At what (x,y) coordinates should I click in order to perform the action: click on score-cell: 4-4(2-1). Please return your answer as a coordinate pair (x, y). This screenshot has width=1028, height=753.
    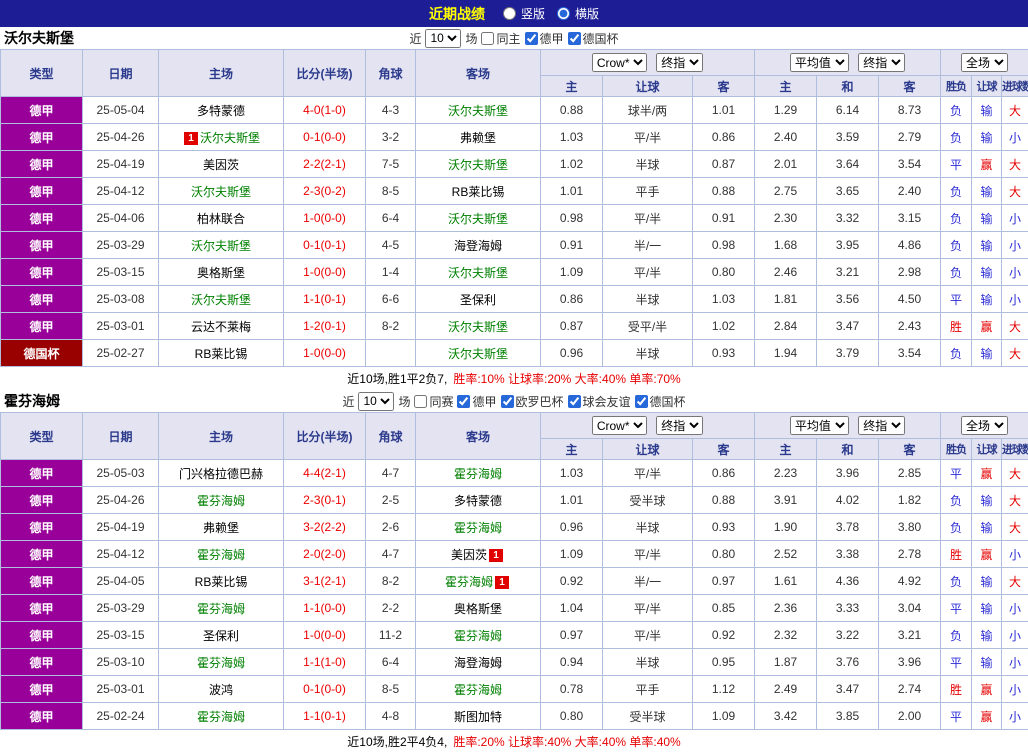
    Looking at the image, I should click on (325, 473).